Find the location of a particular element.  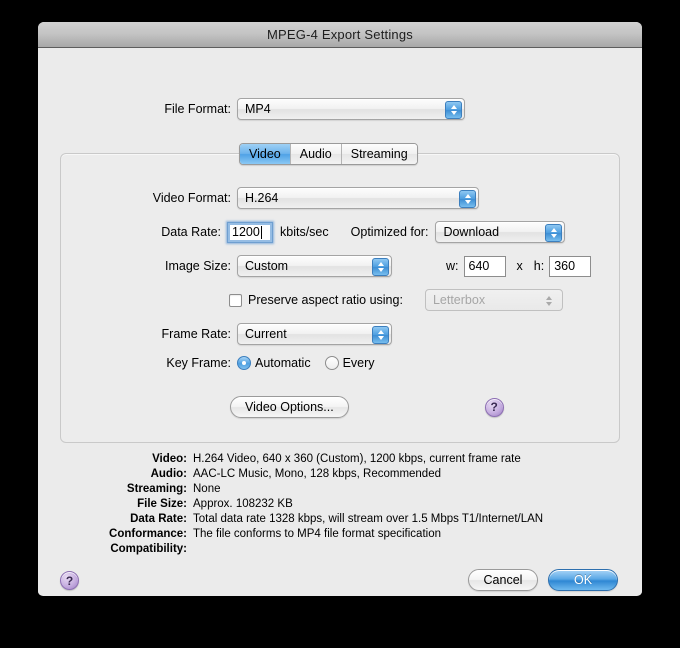

ok-button: OK is located at coordinates (583, 580).